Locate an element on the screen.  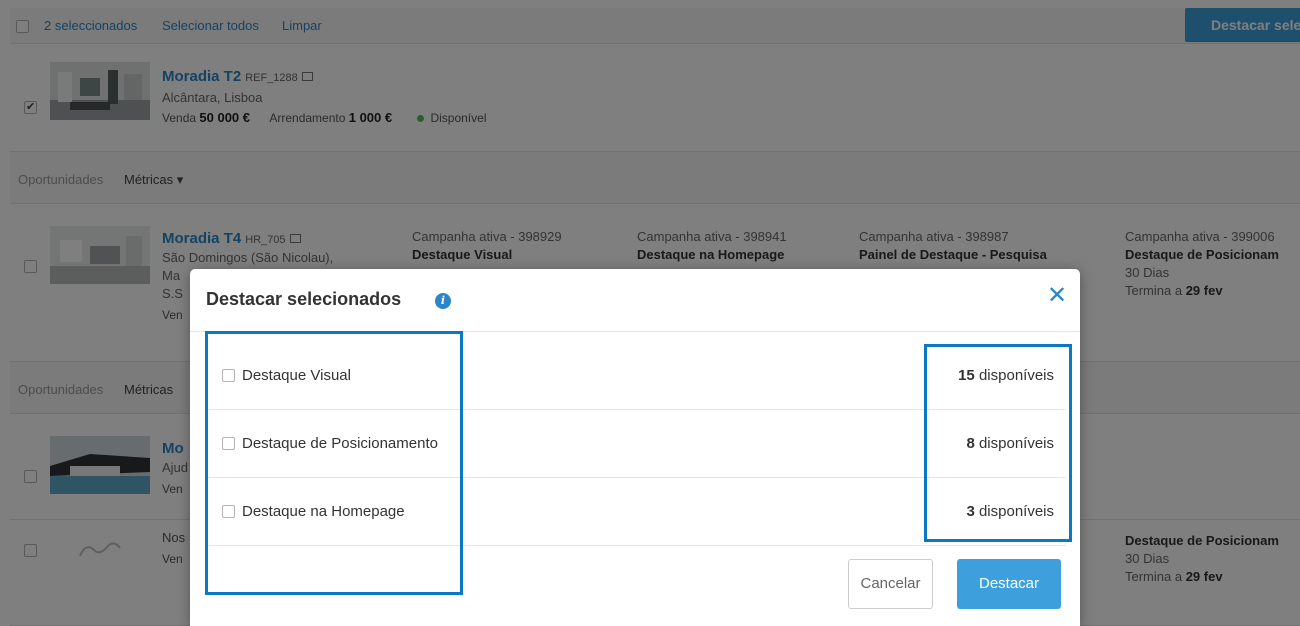
cancel-button: Cancelar is located at coordinates (890, 584).